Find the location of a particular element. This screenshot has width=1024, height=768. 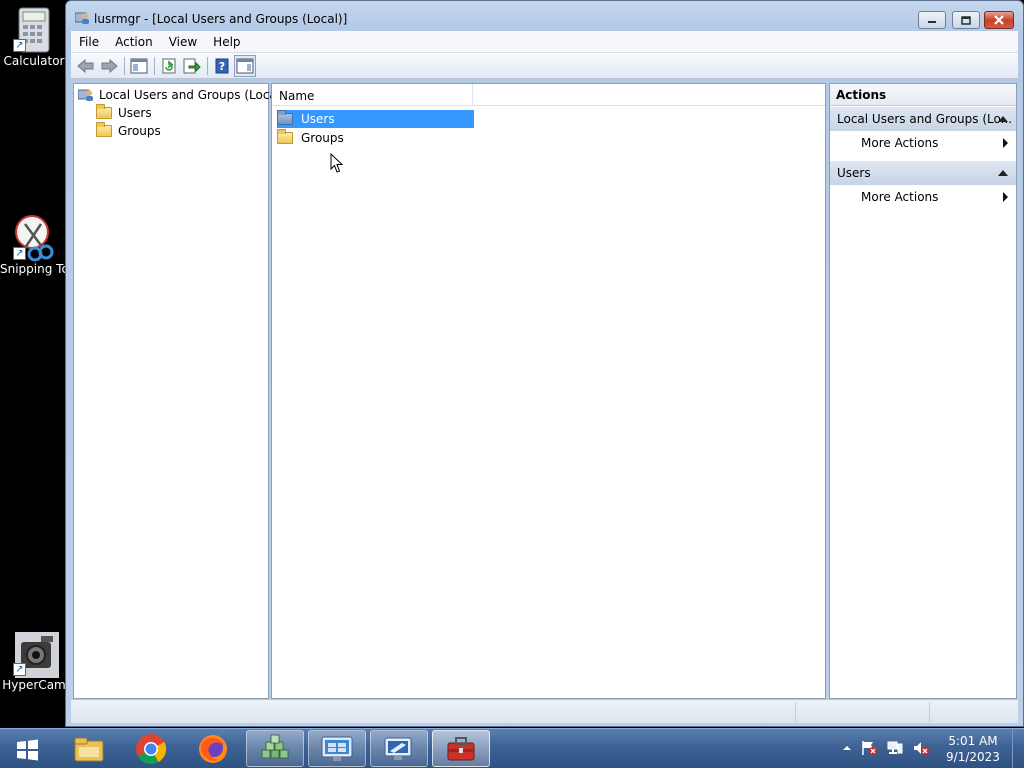

show-hide-console-tree-icon is located at coordinates (139, 65).